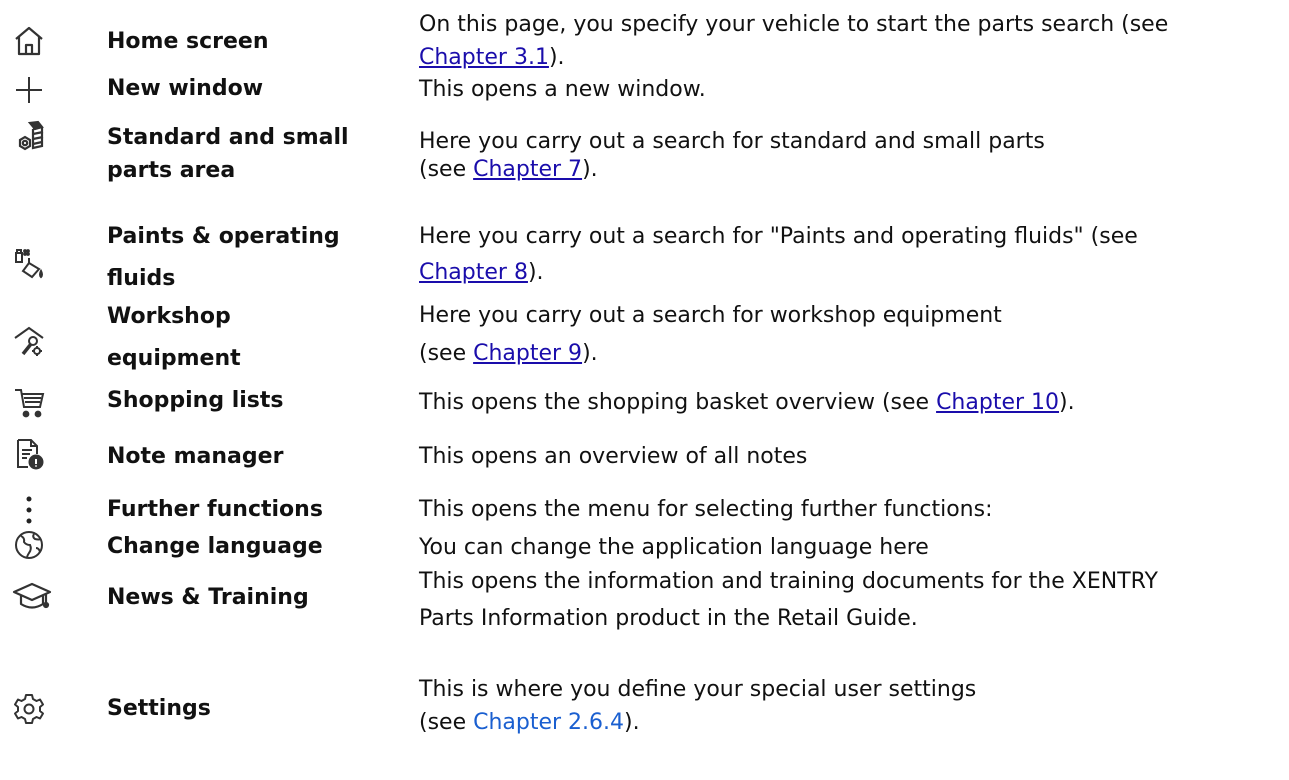  Describe the element at coordinates (613, 456) in the screenshot. I see `note-manager-description: This opens an overview of all notes` at that location.